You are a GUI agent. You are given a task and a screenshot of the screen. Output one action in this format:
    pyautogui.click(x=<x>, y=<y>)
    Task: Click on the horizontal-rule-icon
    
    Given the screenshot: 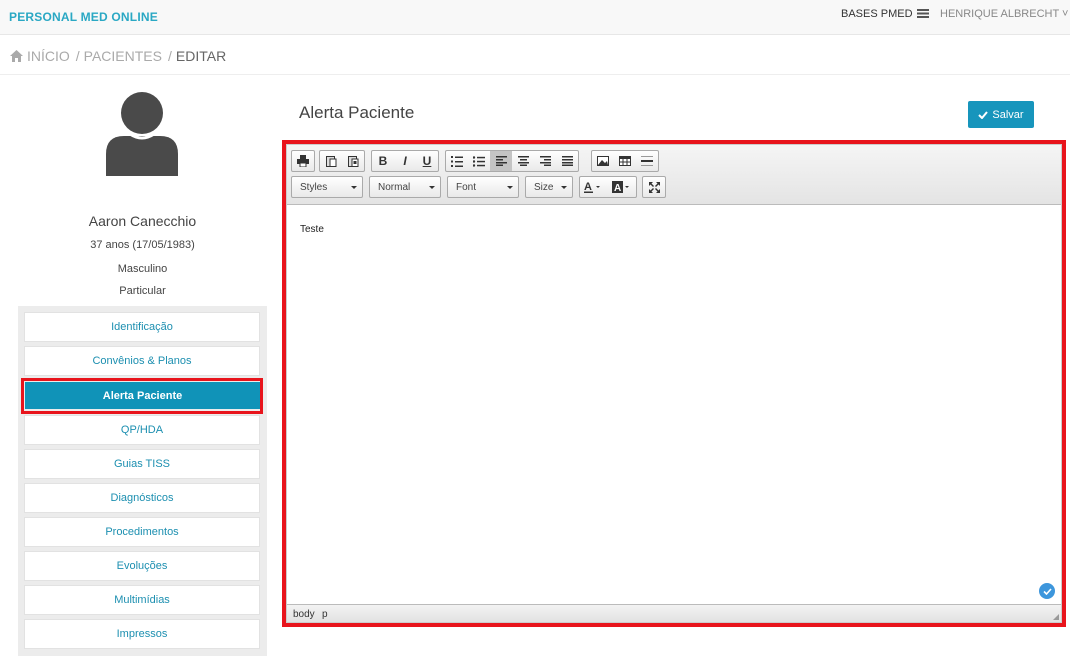 What is the action you would take?
    pyautogui.click(x=647, y=161)
    